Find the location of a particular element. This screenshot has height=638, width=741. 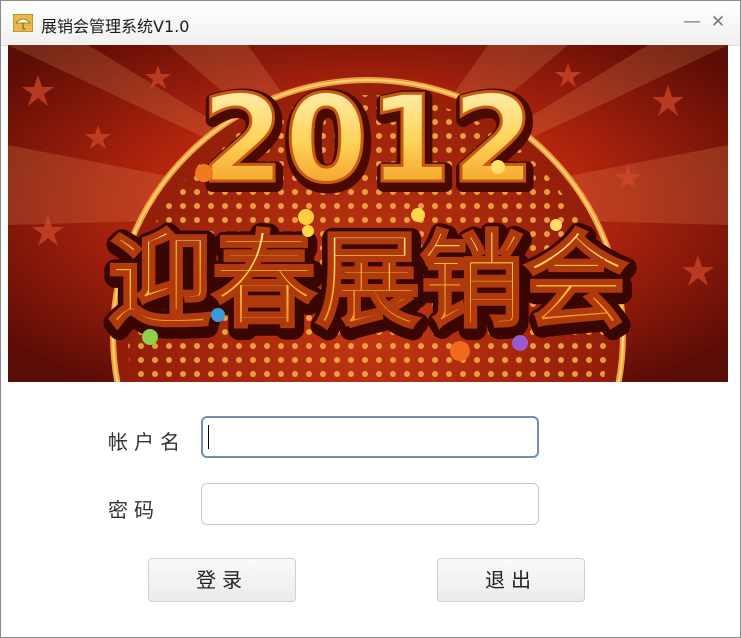

window-title: 展销会管理系统V1.0 is located at coordinates (115, 26).